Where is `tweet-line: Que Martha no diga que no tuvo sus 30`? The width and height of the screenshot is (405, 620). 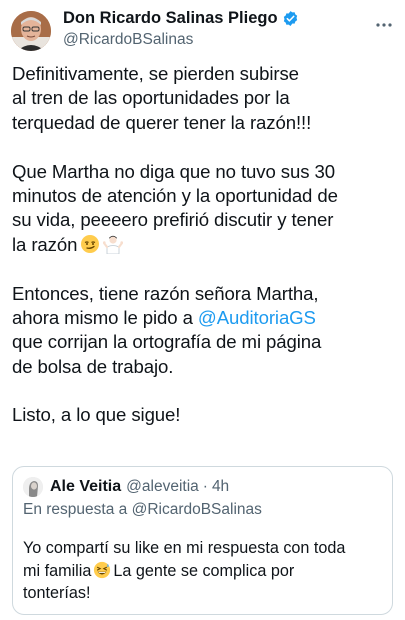
tweet-line: Que Martha no diga que no tuvo sus 30 is located at coordinates (173, 171).